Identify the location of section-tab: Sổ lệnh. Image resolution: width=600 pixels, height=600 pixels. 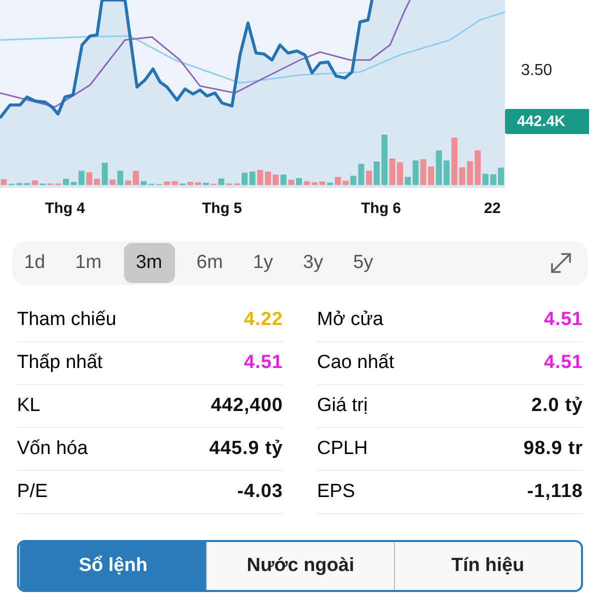
(112, 566).